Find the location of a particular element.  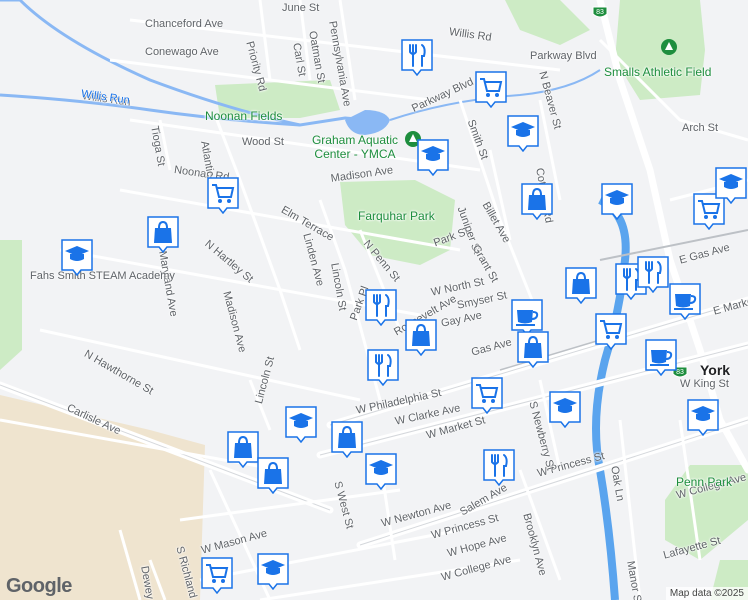

map-attribution: Map data ©2025 is located at coordinates (706, 593).